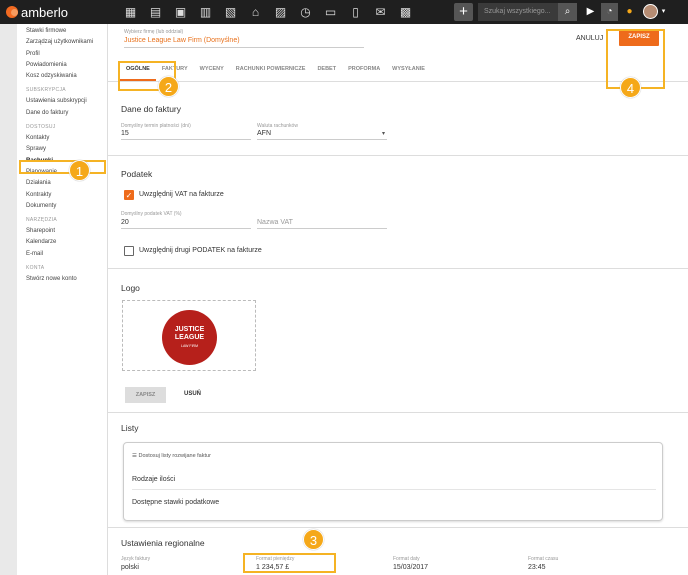  What do you see at coordinates (380, 12) in the screenshot?
I see `mail-icon: ✉` at bounding box center [380, 12].